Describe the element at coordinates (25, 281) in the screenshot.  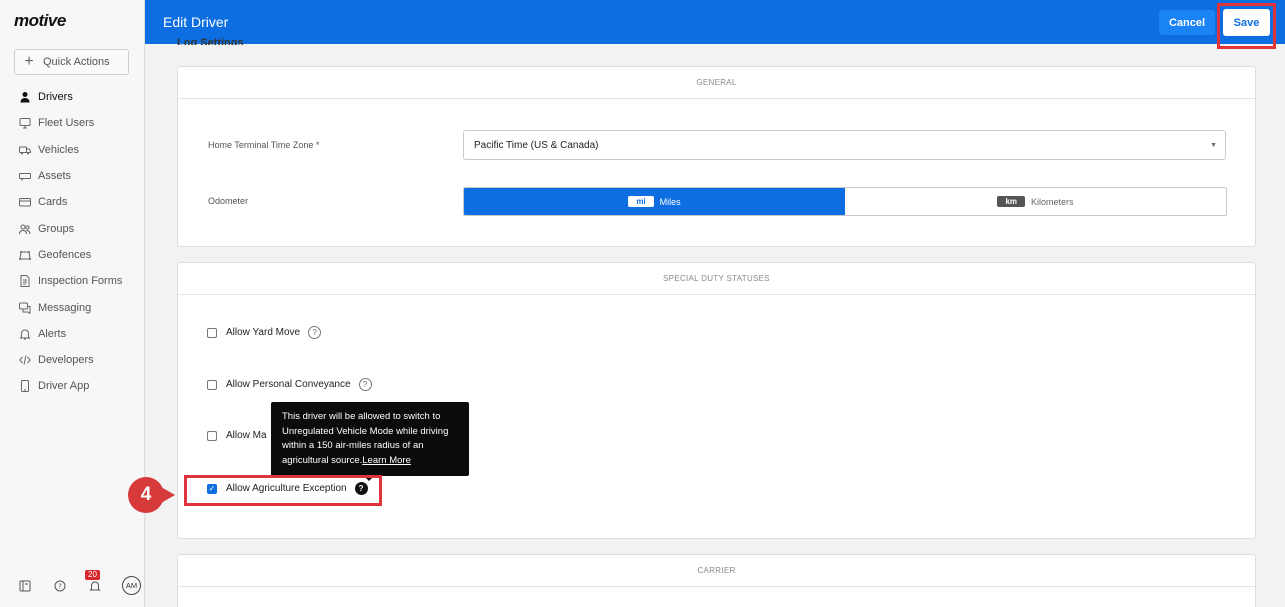
I see `document-icon` at that location.